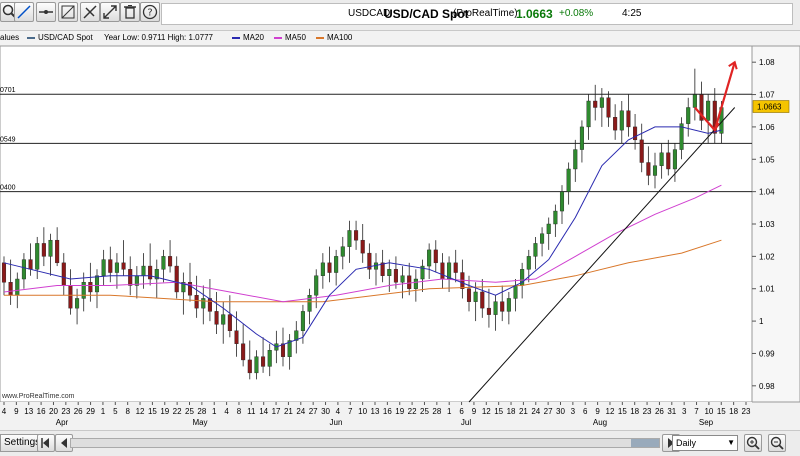 Image resolution: width=800 pixels, height=456 pixels. I want to click on scroll-start-icon, so click(46, 443).